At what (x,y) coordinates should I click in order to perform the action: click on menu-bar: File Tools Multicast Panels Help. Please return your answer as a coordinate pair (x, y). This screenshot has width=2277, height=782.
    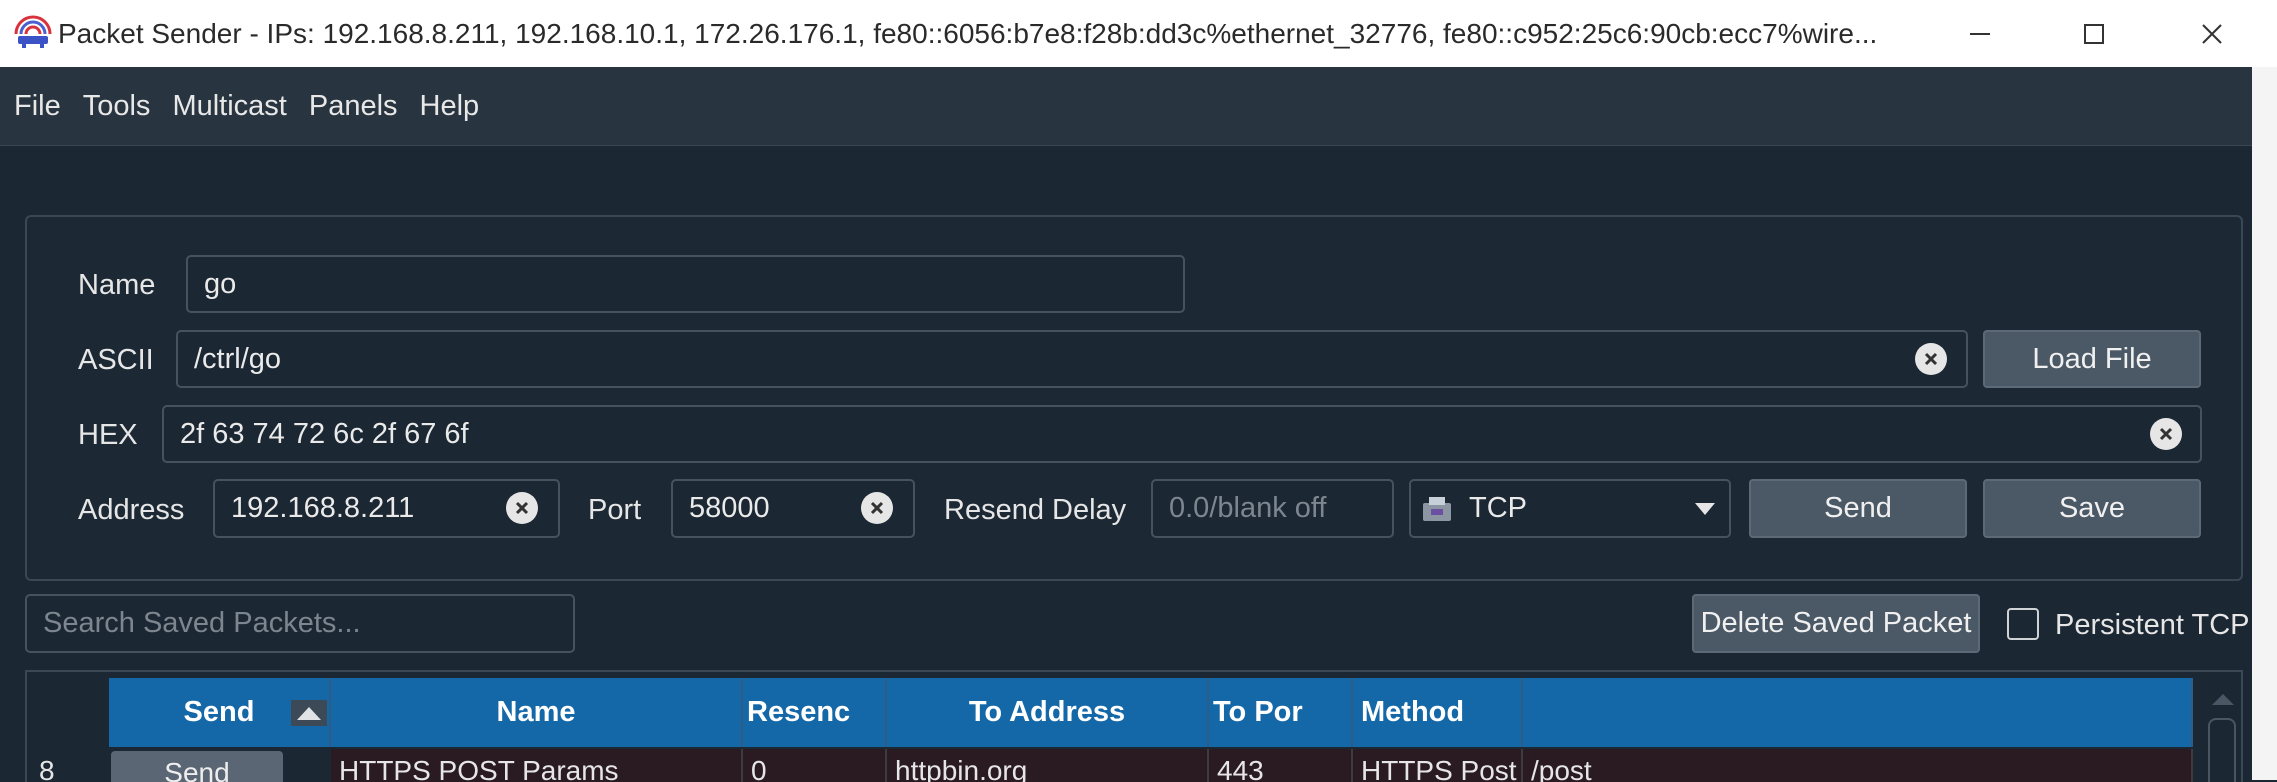
    Looking at the image, I should click on (1126, 106).